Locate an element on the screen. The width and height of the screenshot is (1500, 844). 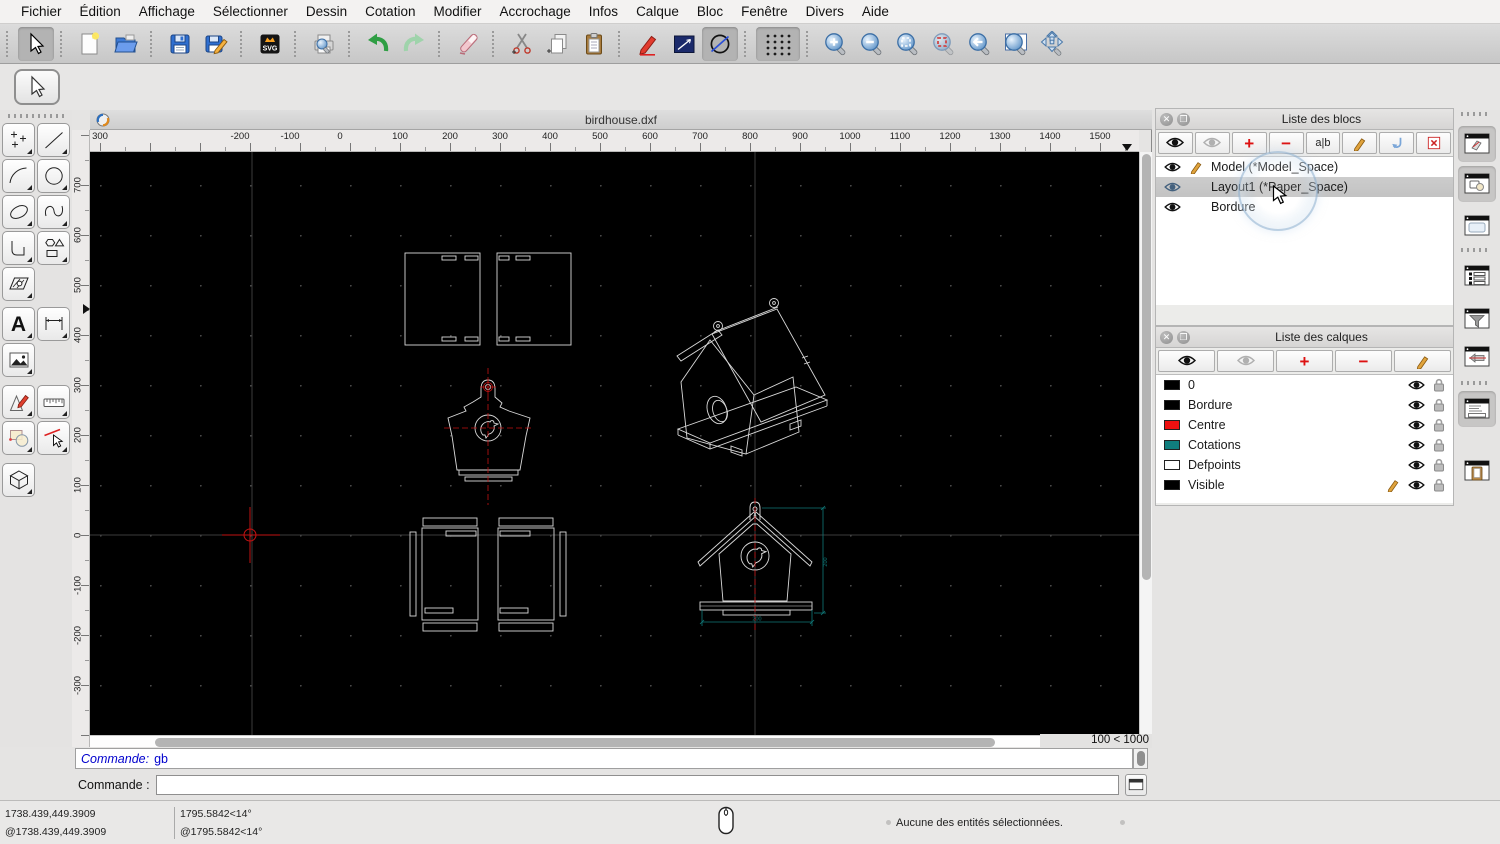
command-history: Commande: gb is located at coordinates (604, 758).